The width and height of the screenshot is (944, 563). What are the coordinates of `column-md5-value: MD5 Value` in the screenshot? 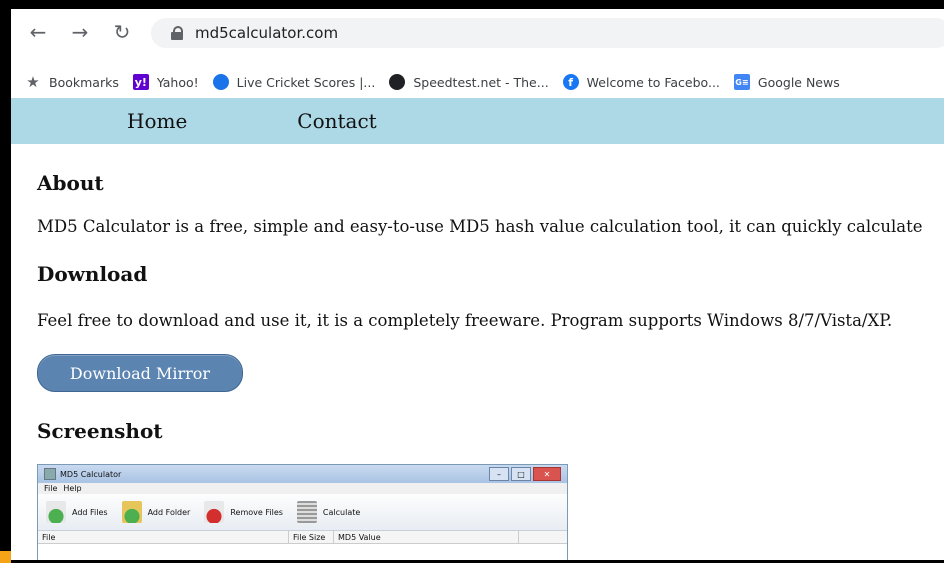 It's located at (426, 537).